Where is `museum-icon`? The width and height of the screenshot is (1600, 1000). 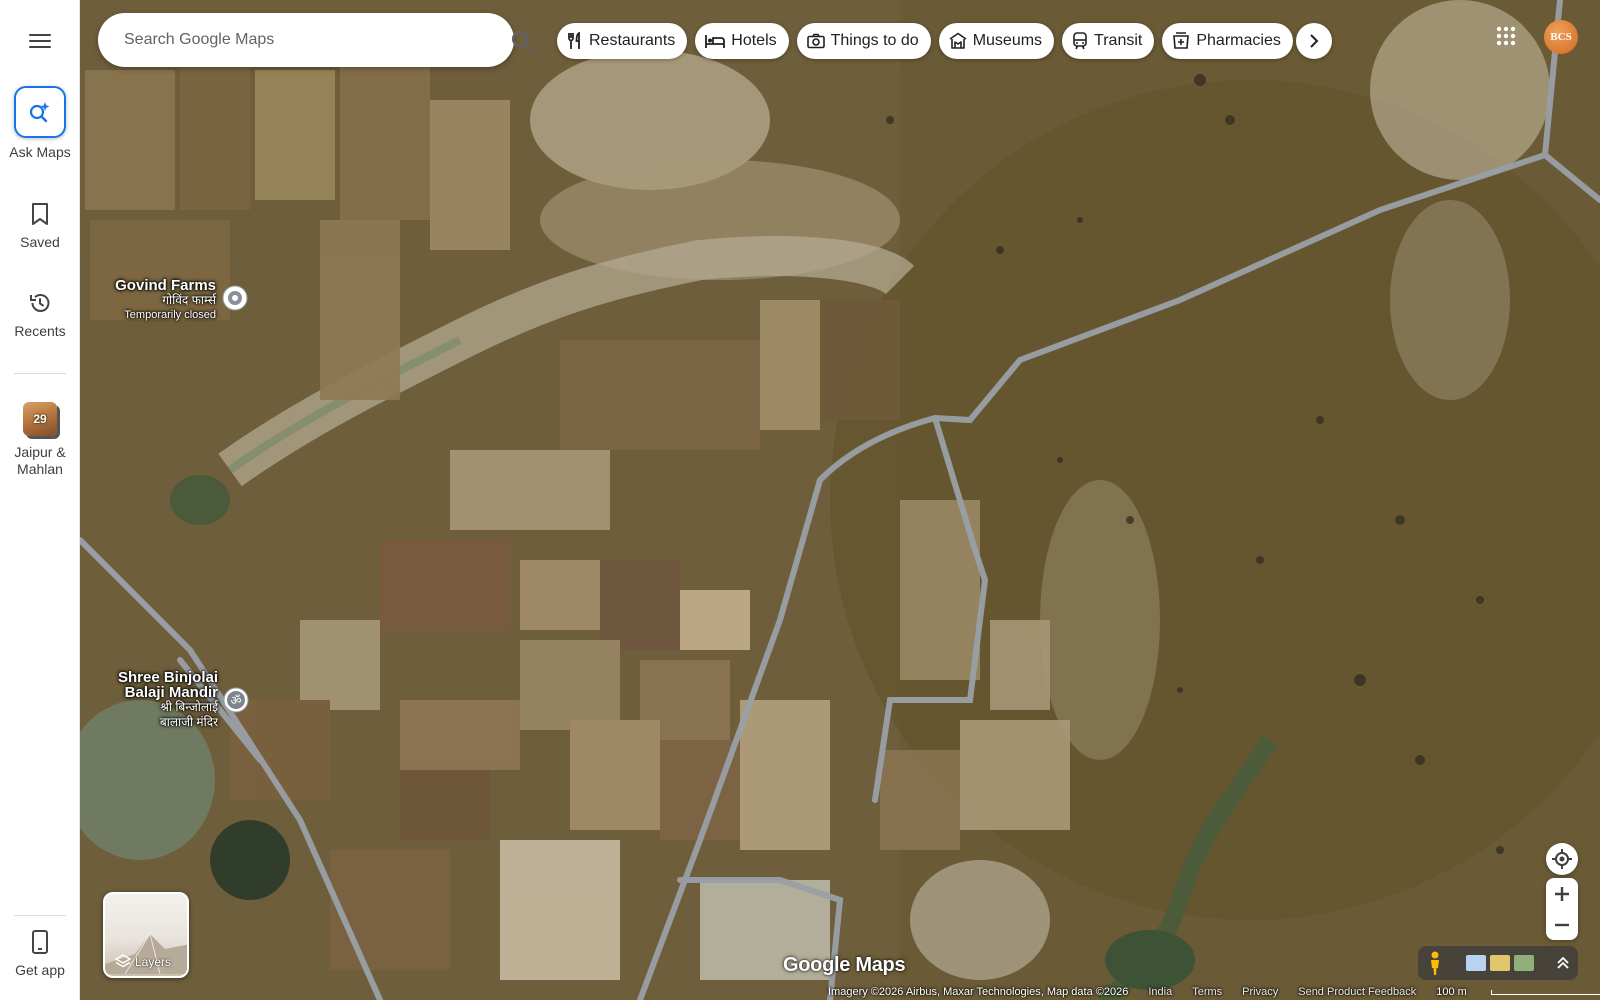
museum-icon is located at coordinates (958, 40).